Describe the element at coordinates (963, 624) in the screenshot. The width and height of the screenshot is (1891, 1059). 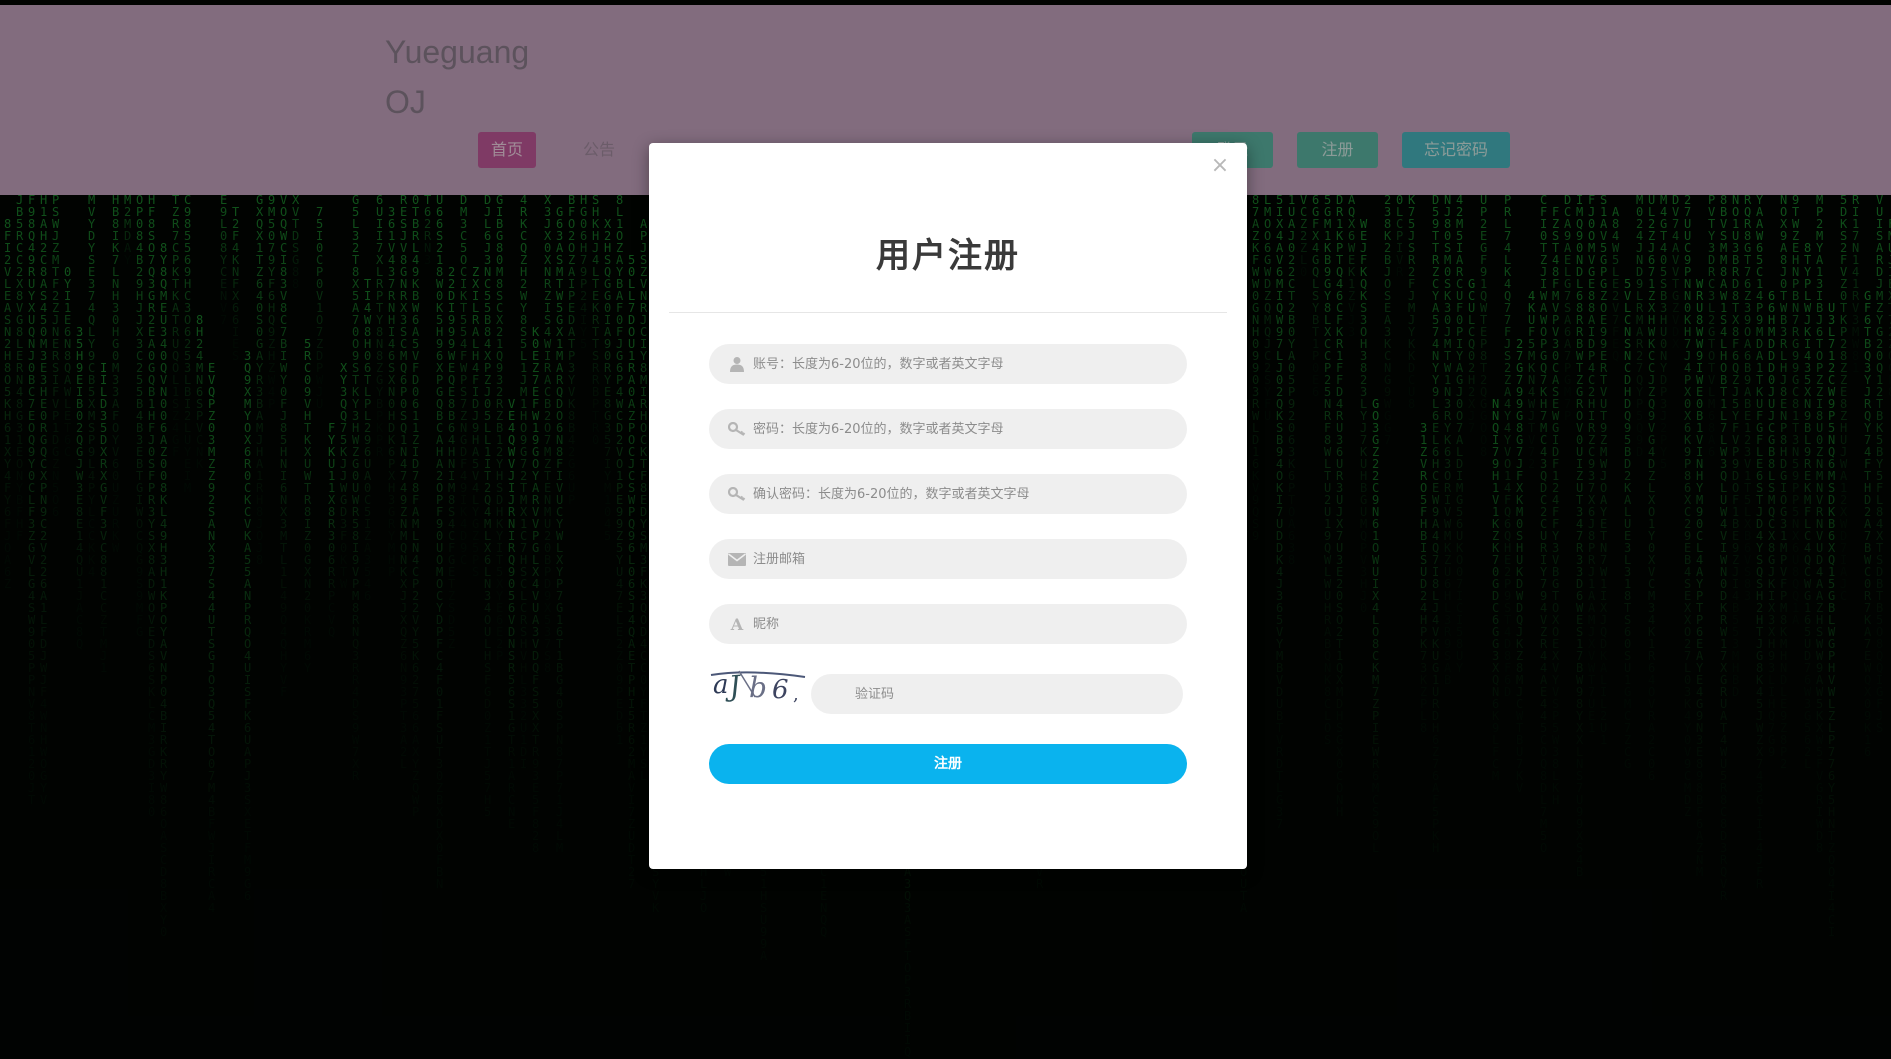
I see `nickname-input` at that location.